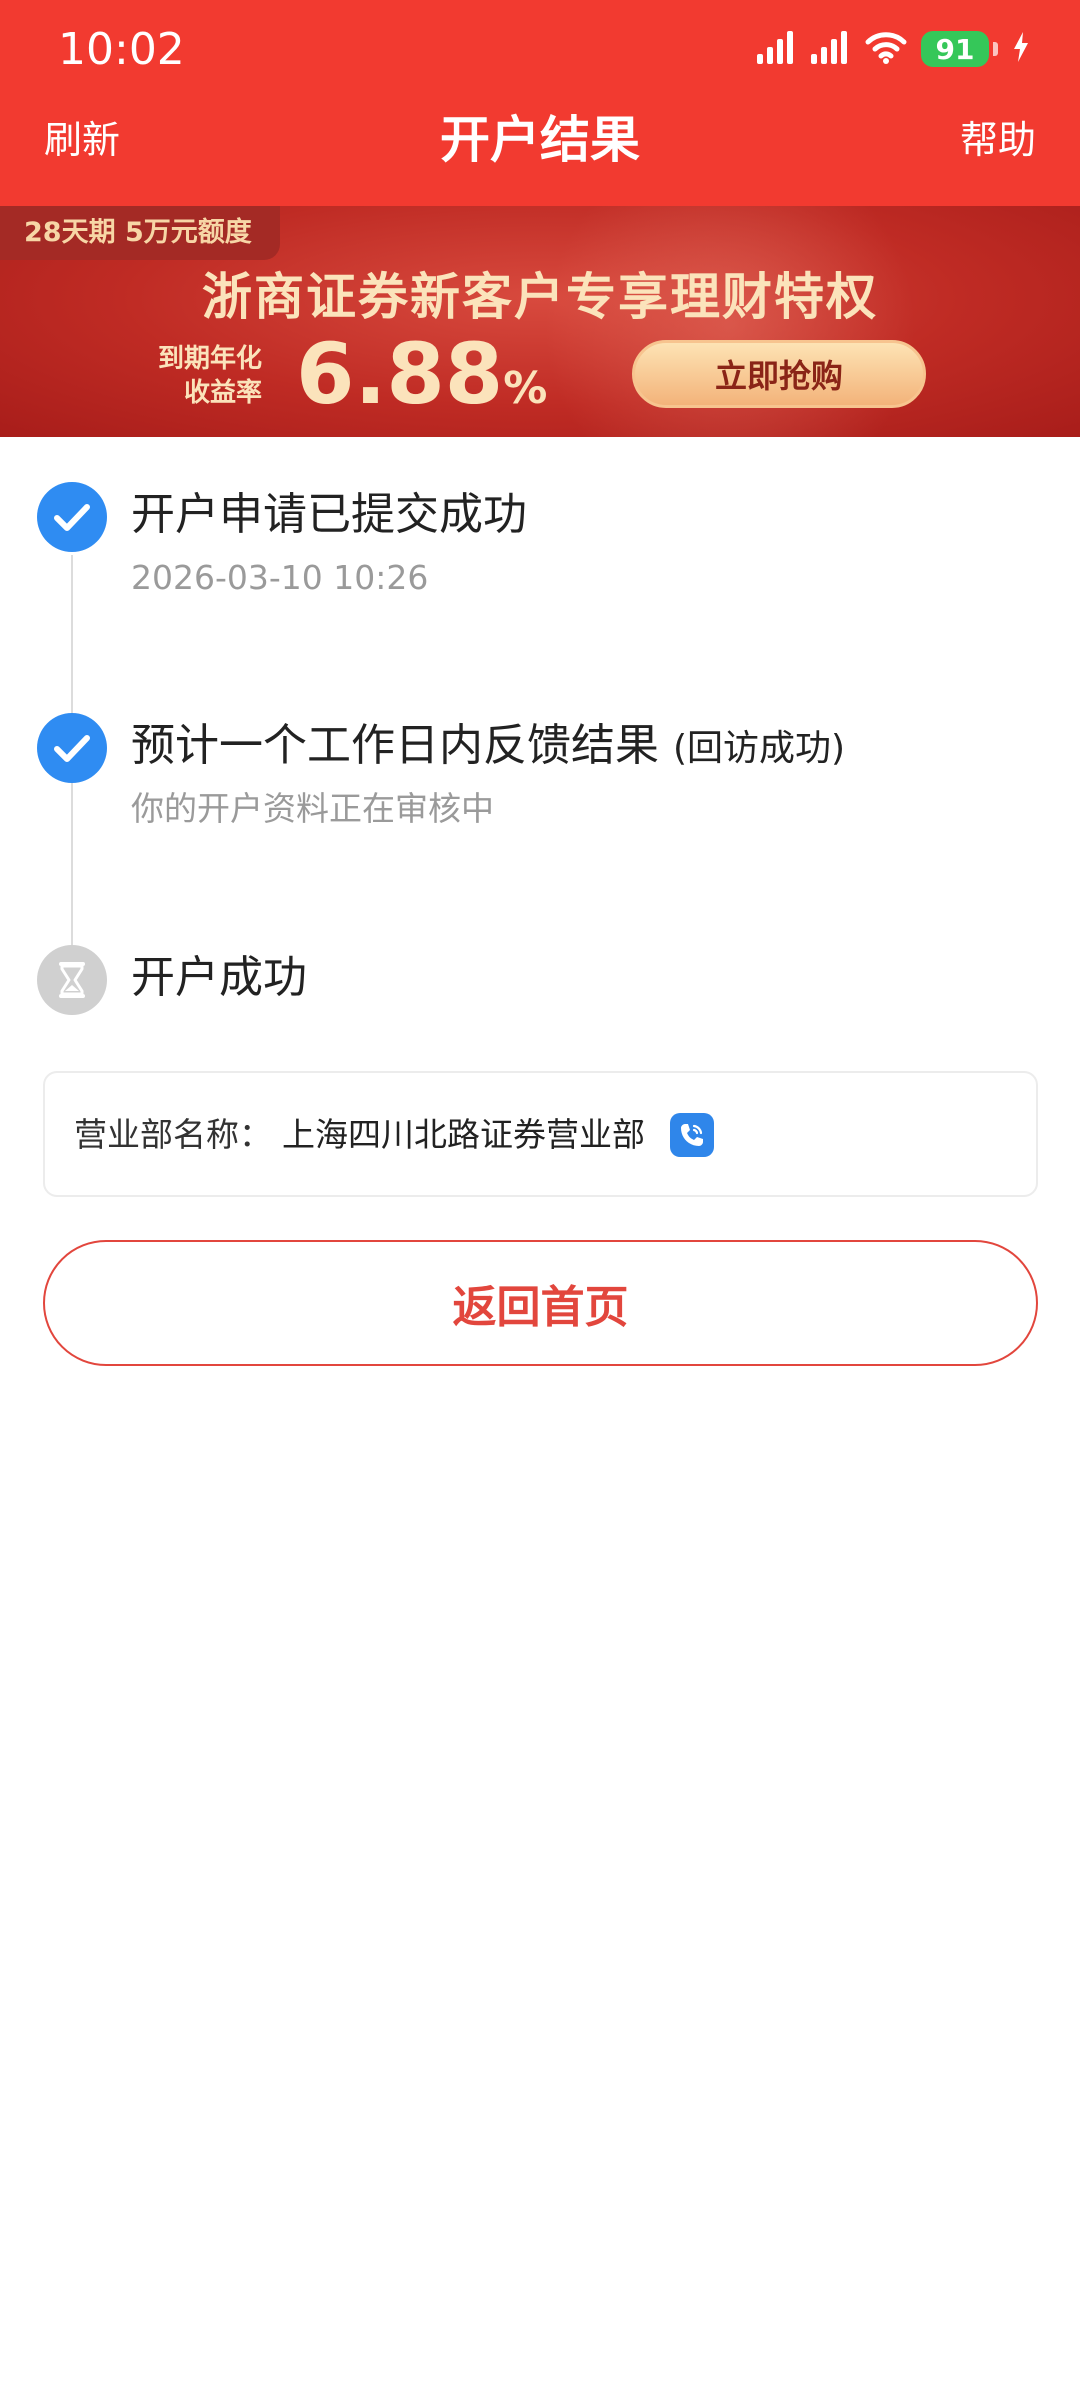 Image resolution: width=1080 pixels, height=2400 pixels. I want to click on banner-rate: 6.88%, so click(421, 380).